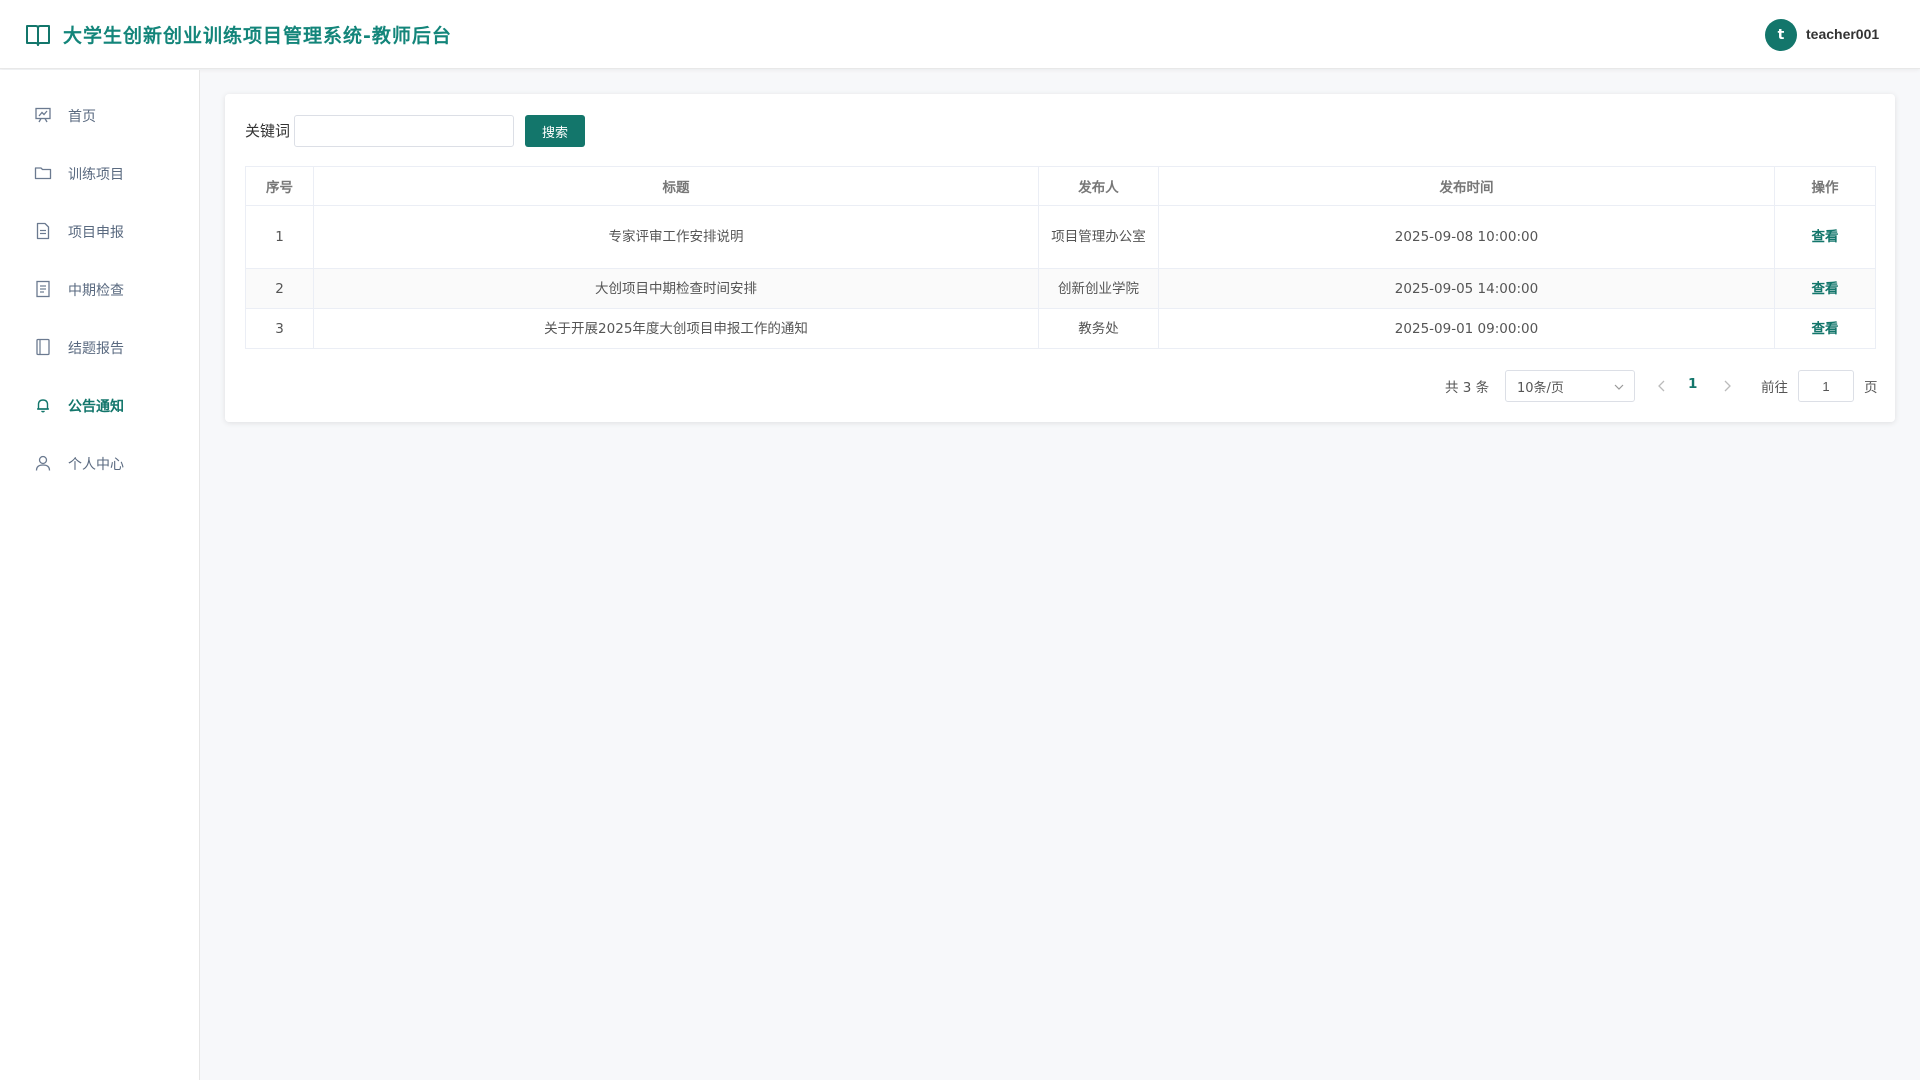  Describe the element at coordinates (43, 115) in the screenshot. I see `presentation-icon` at that location.